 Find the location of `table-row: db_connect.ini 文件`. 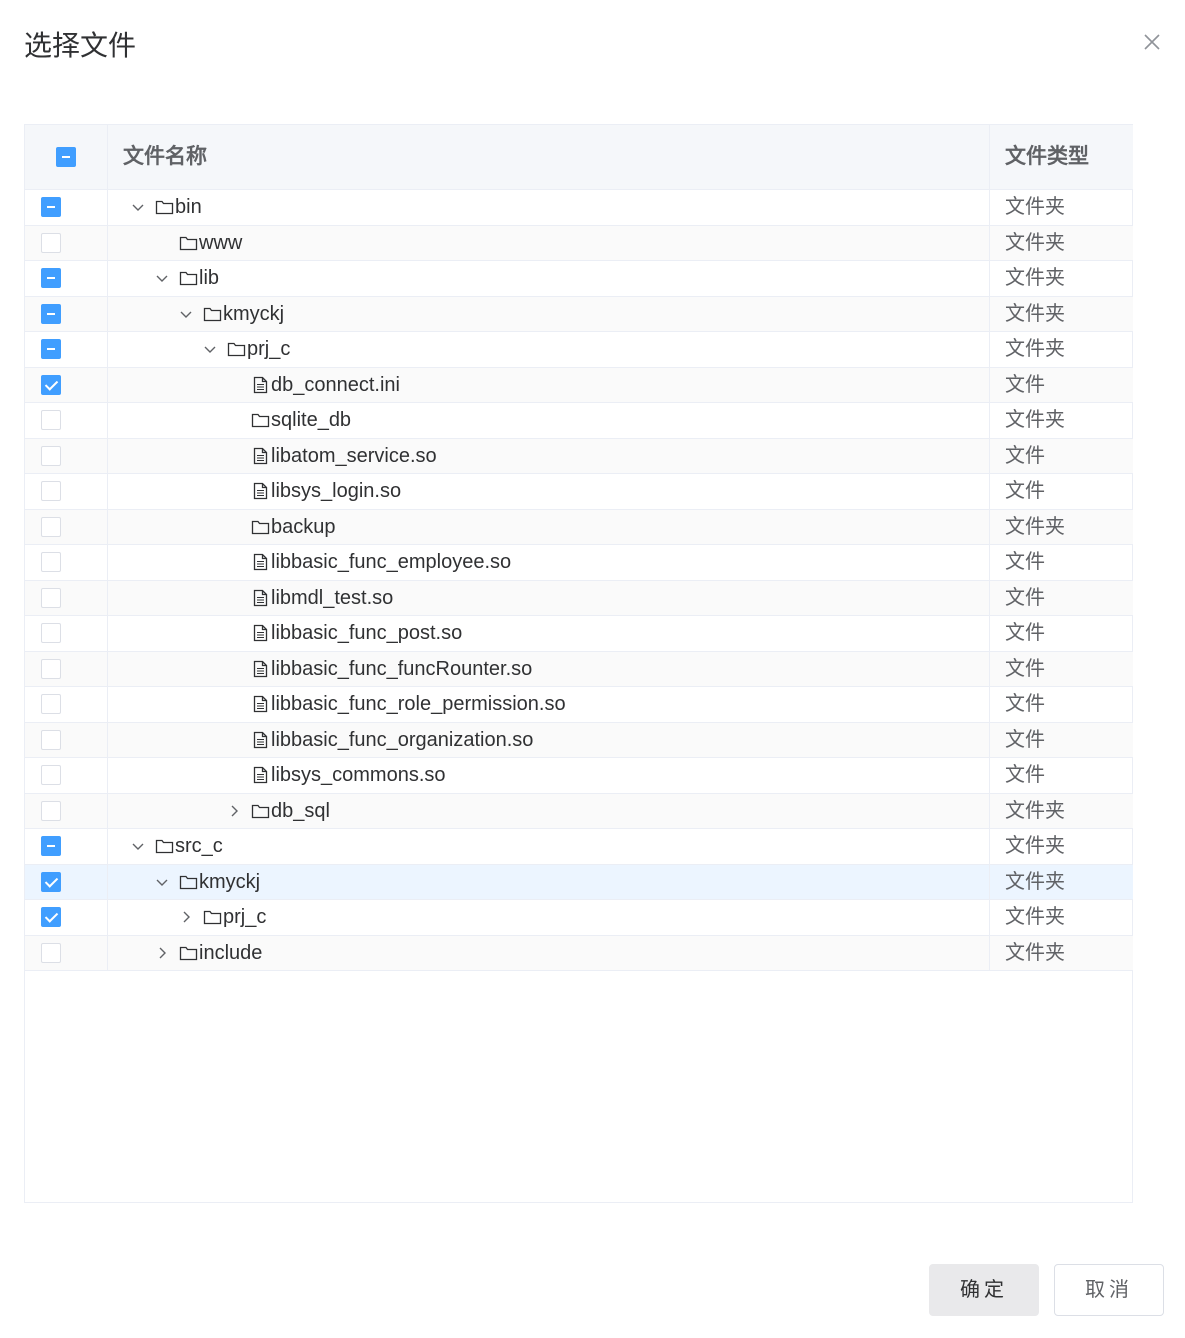

table-row: db_connect.ini 文件 is located at coordinates (579, 385).